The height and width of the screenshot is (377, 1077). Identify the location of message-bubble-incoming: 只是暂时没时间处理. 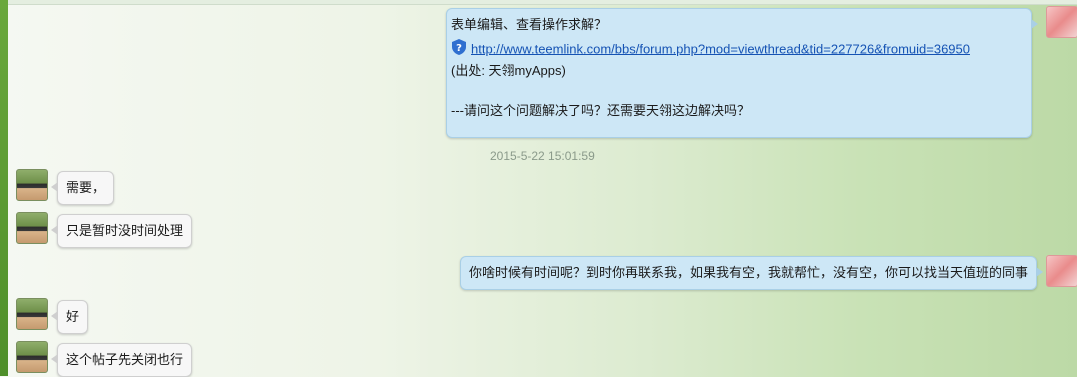
(121, 231).